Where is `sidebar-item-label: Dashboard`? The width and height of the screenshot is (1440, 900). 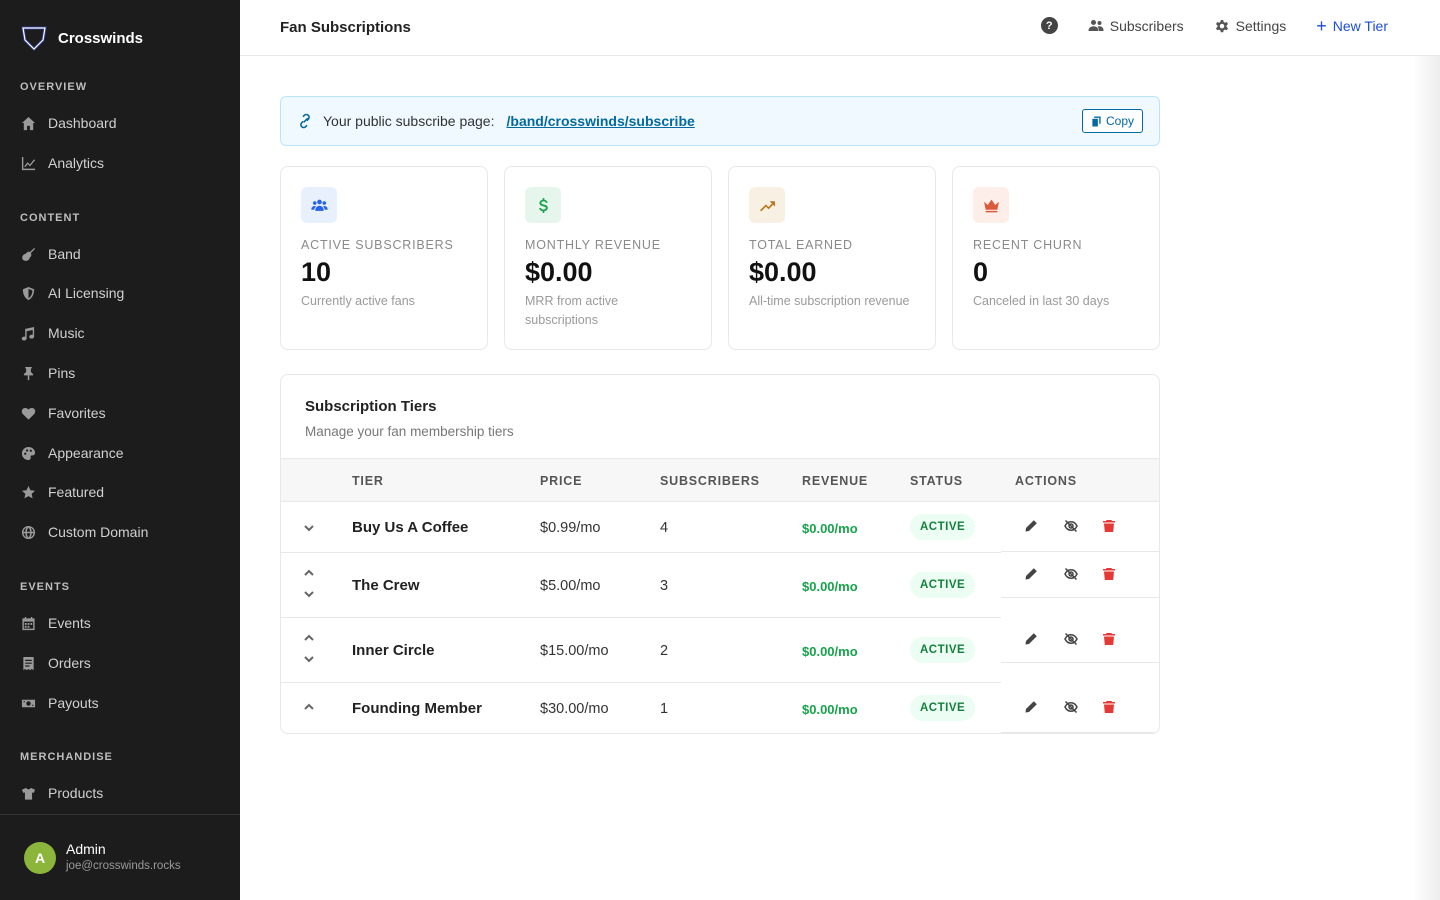
sidebar-item-label: Dashboard is located at coordinates (82, 123).